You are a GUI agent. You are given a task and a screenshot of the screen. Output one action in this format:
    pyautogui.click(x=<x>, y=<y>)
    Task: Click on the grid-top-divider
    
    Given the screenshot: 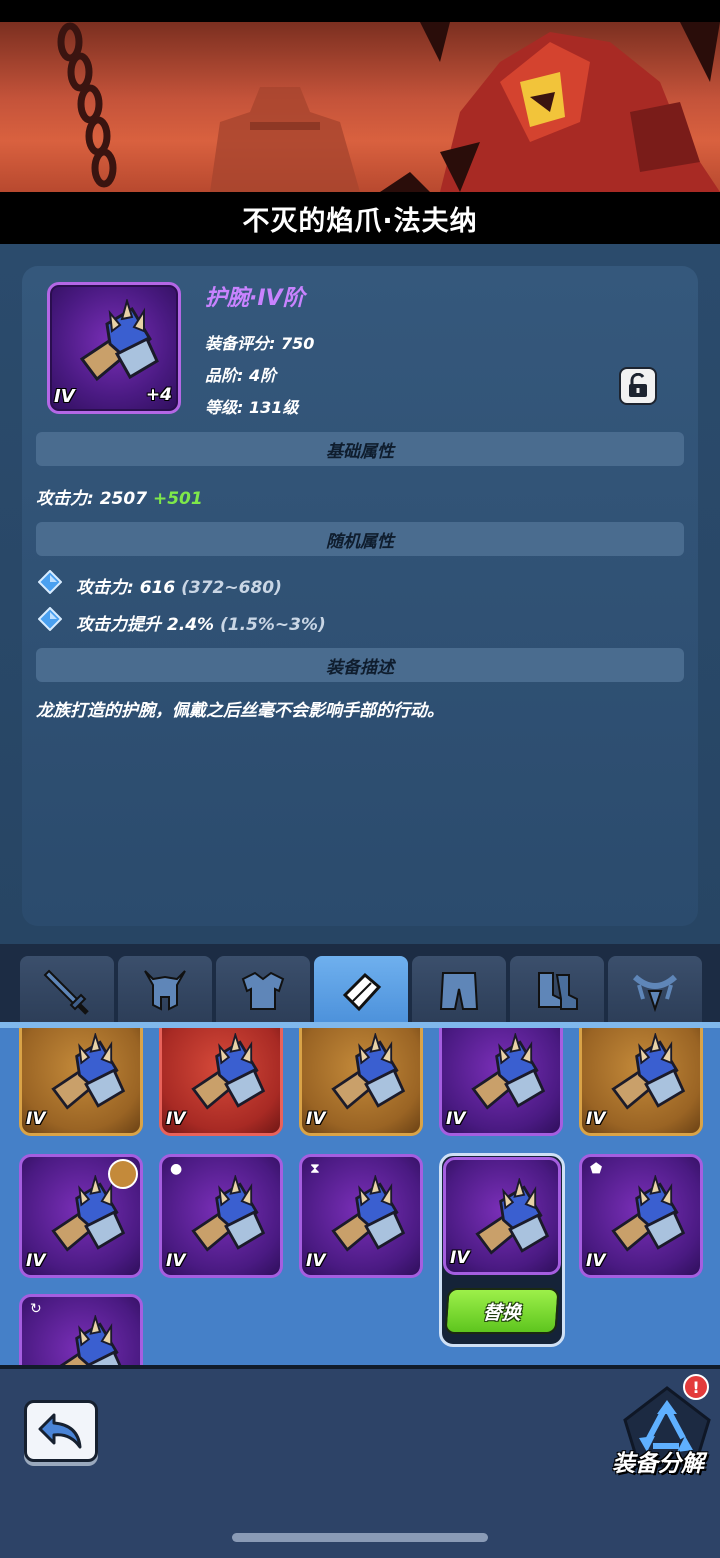 What is the action you would take?
    pyautogui.click(x=360, y=1025)
    